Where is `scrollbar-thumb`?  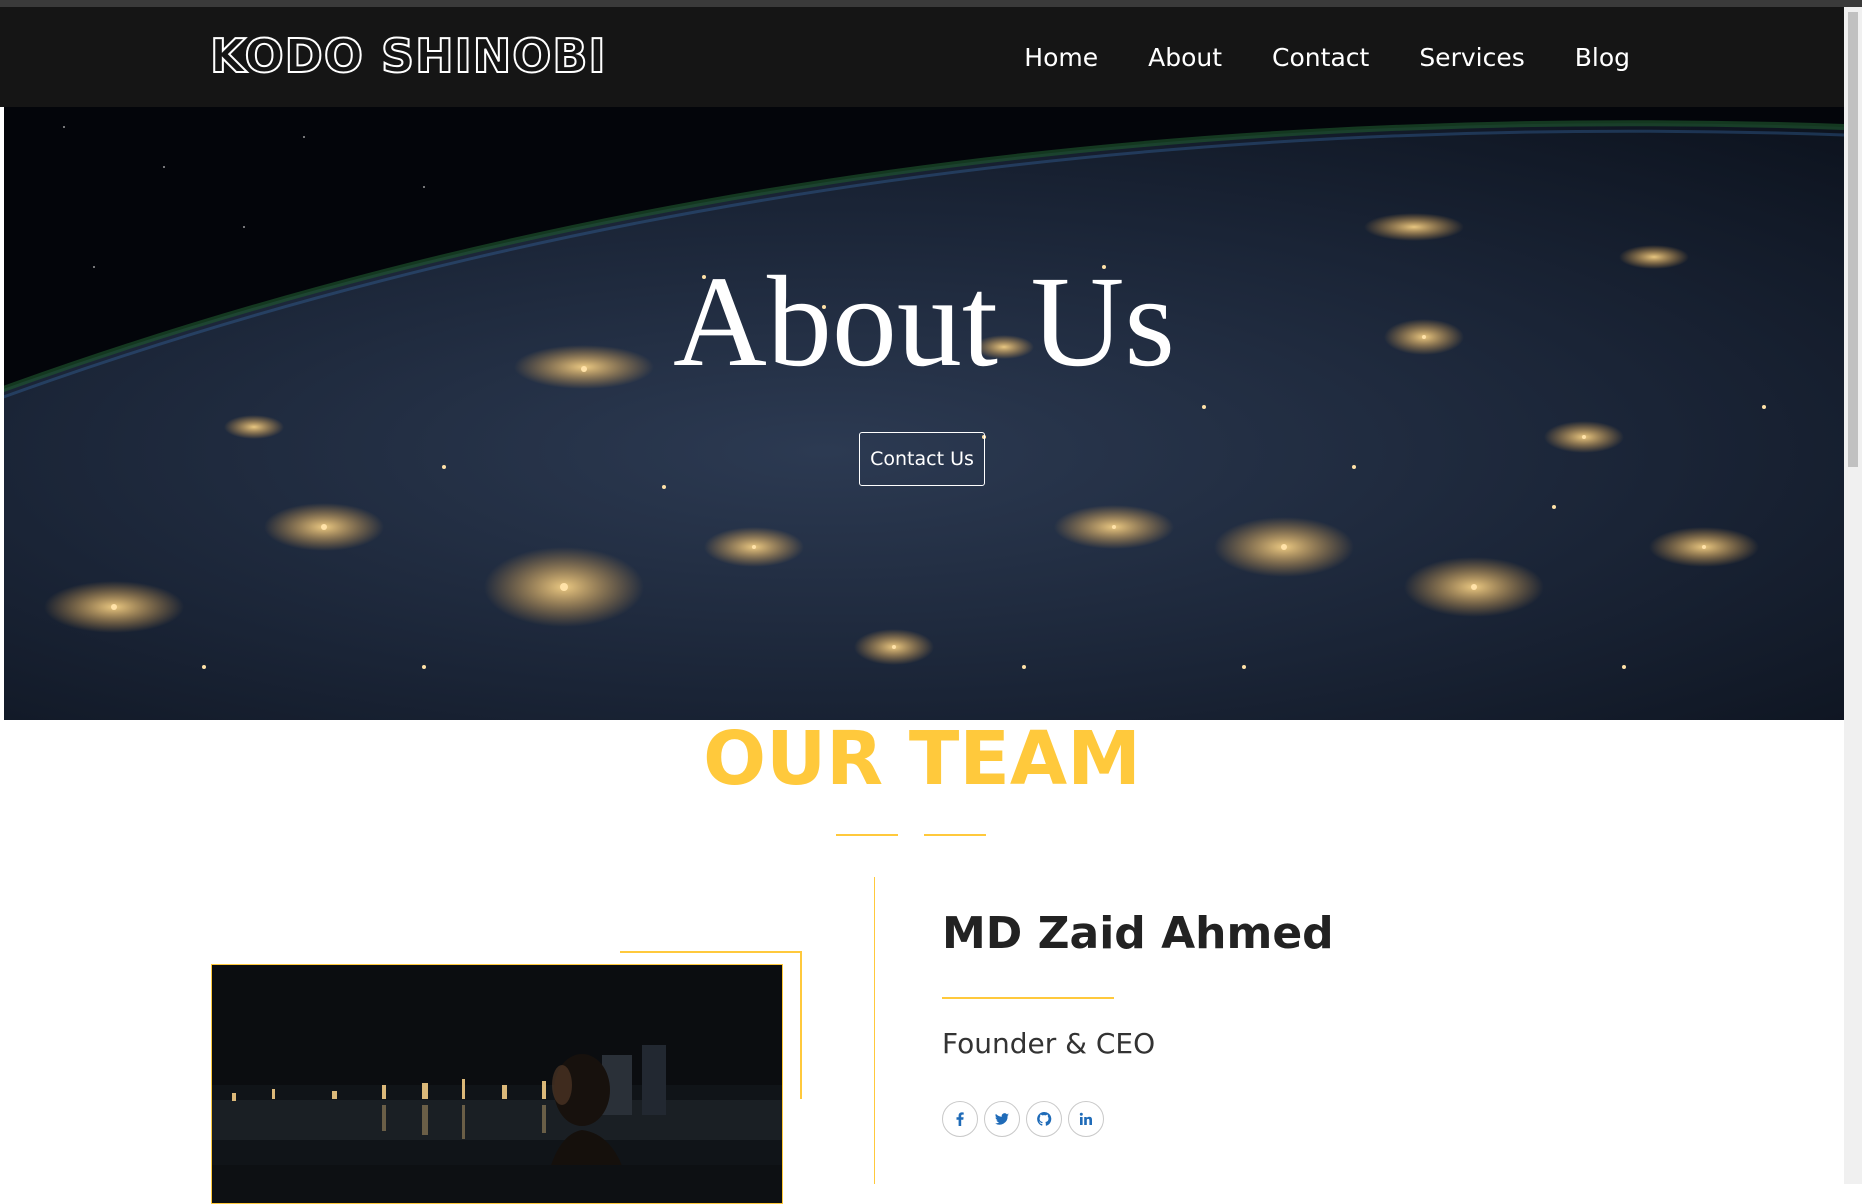
scrollbar-thumb is located at coordinates (1853, 239).